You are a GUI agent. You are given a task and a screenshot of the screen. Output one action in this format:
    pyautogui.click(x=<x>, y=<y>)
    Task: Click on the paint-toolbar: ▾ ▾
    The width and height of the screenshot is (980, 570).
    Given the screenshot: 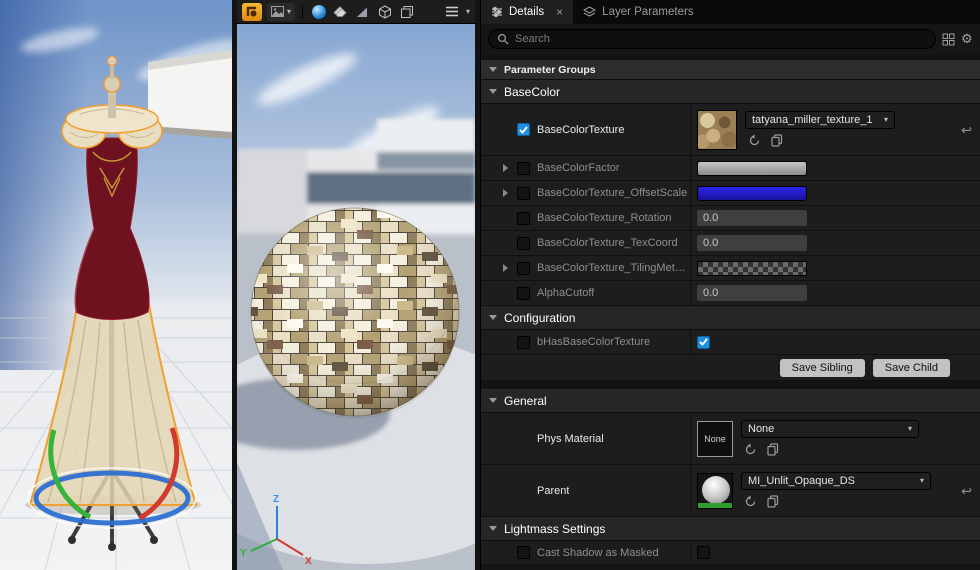 What is the action you would take?
    pyautogui.click(x=356, y=12)
    